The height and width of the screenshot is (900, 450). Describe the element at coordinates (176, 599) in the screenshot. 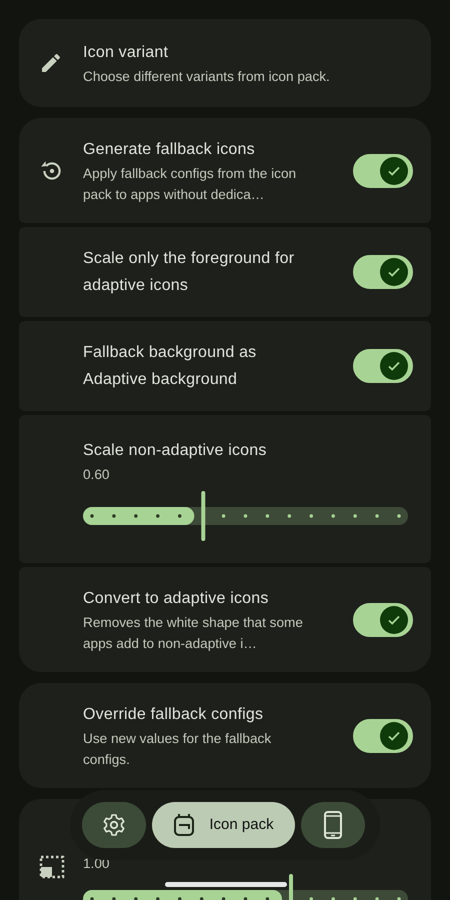

I see `setting-title: Convert to adaptive icons` at that location.